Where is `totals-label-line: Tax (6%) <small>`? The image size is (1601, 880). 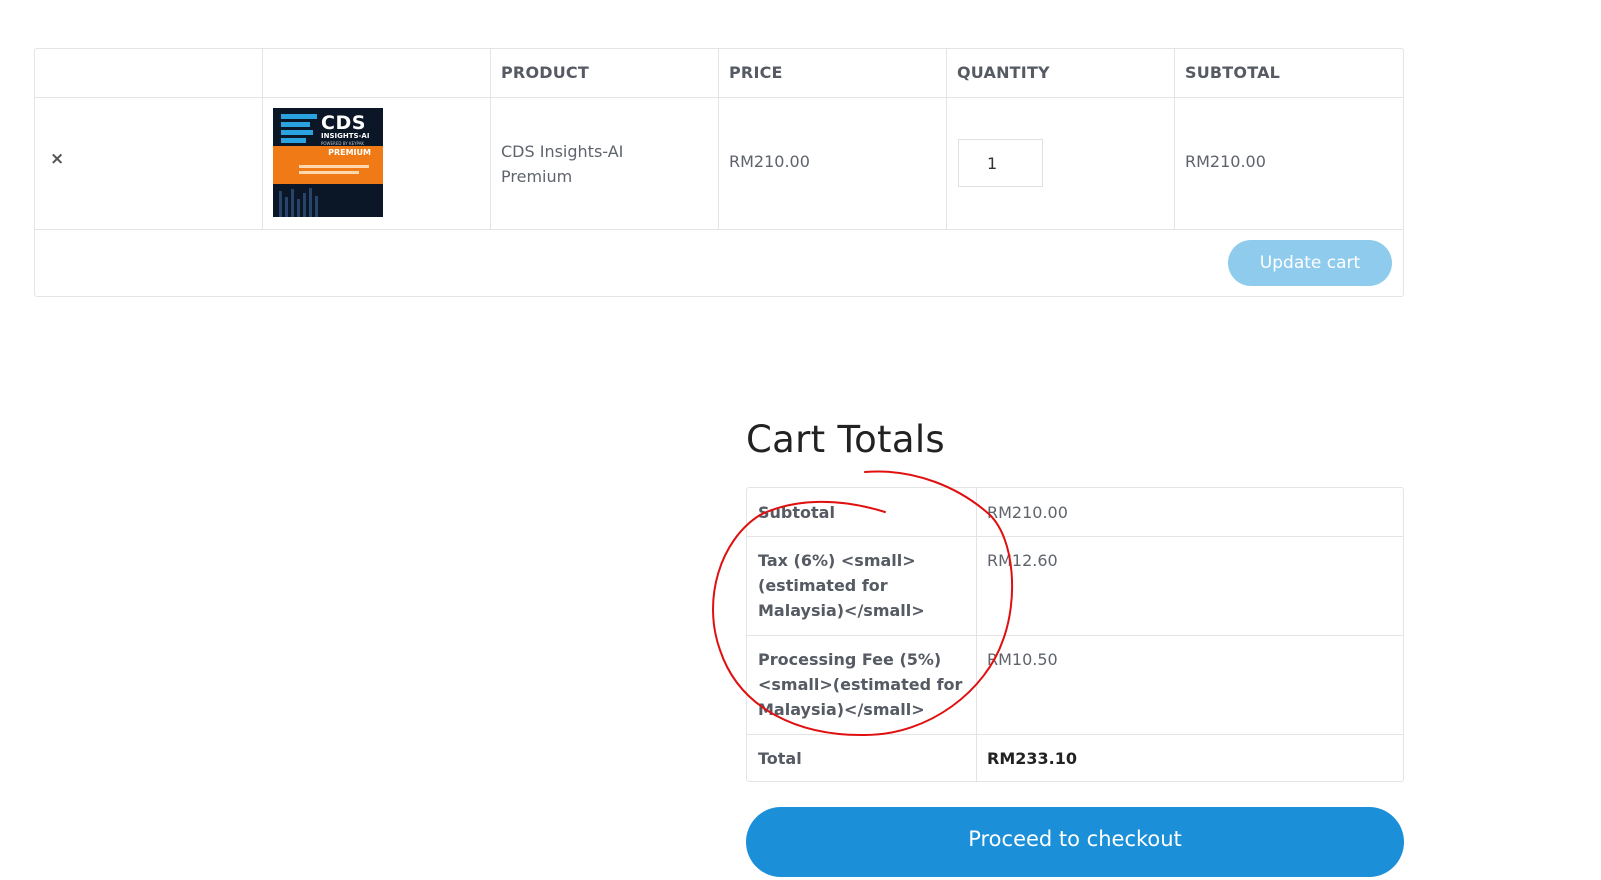
totals-label-line: Tax (6%) <small> is located at coordinates (837, 560).